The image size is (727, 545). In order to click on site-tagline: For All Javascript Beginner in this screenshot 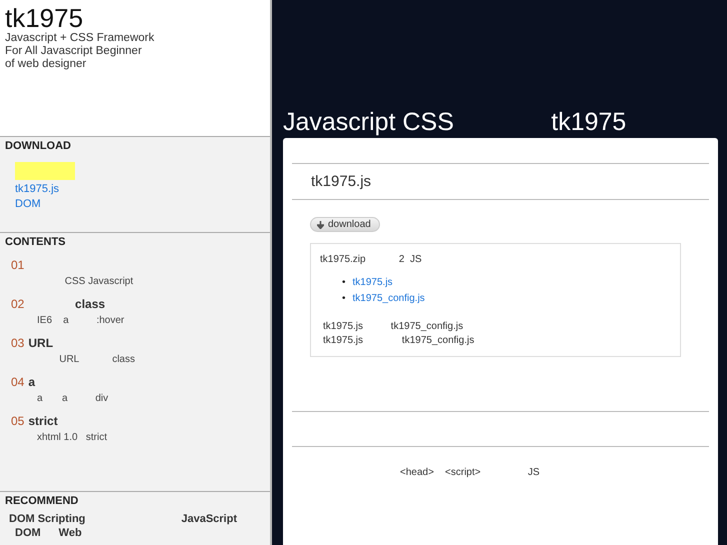, I will do `click(74, 51)`.